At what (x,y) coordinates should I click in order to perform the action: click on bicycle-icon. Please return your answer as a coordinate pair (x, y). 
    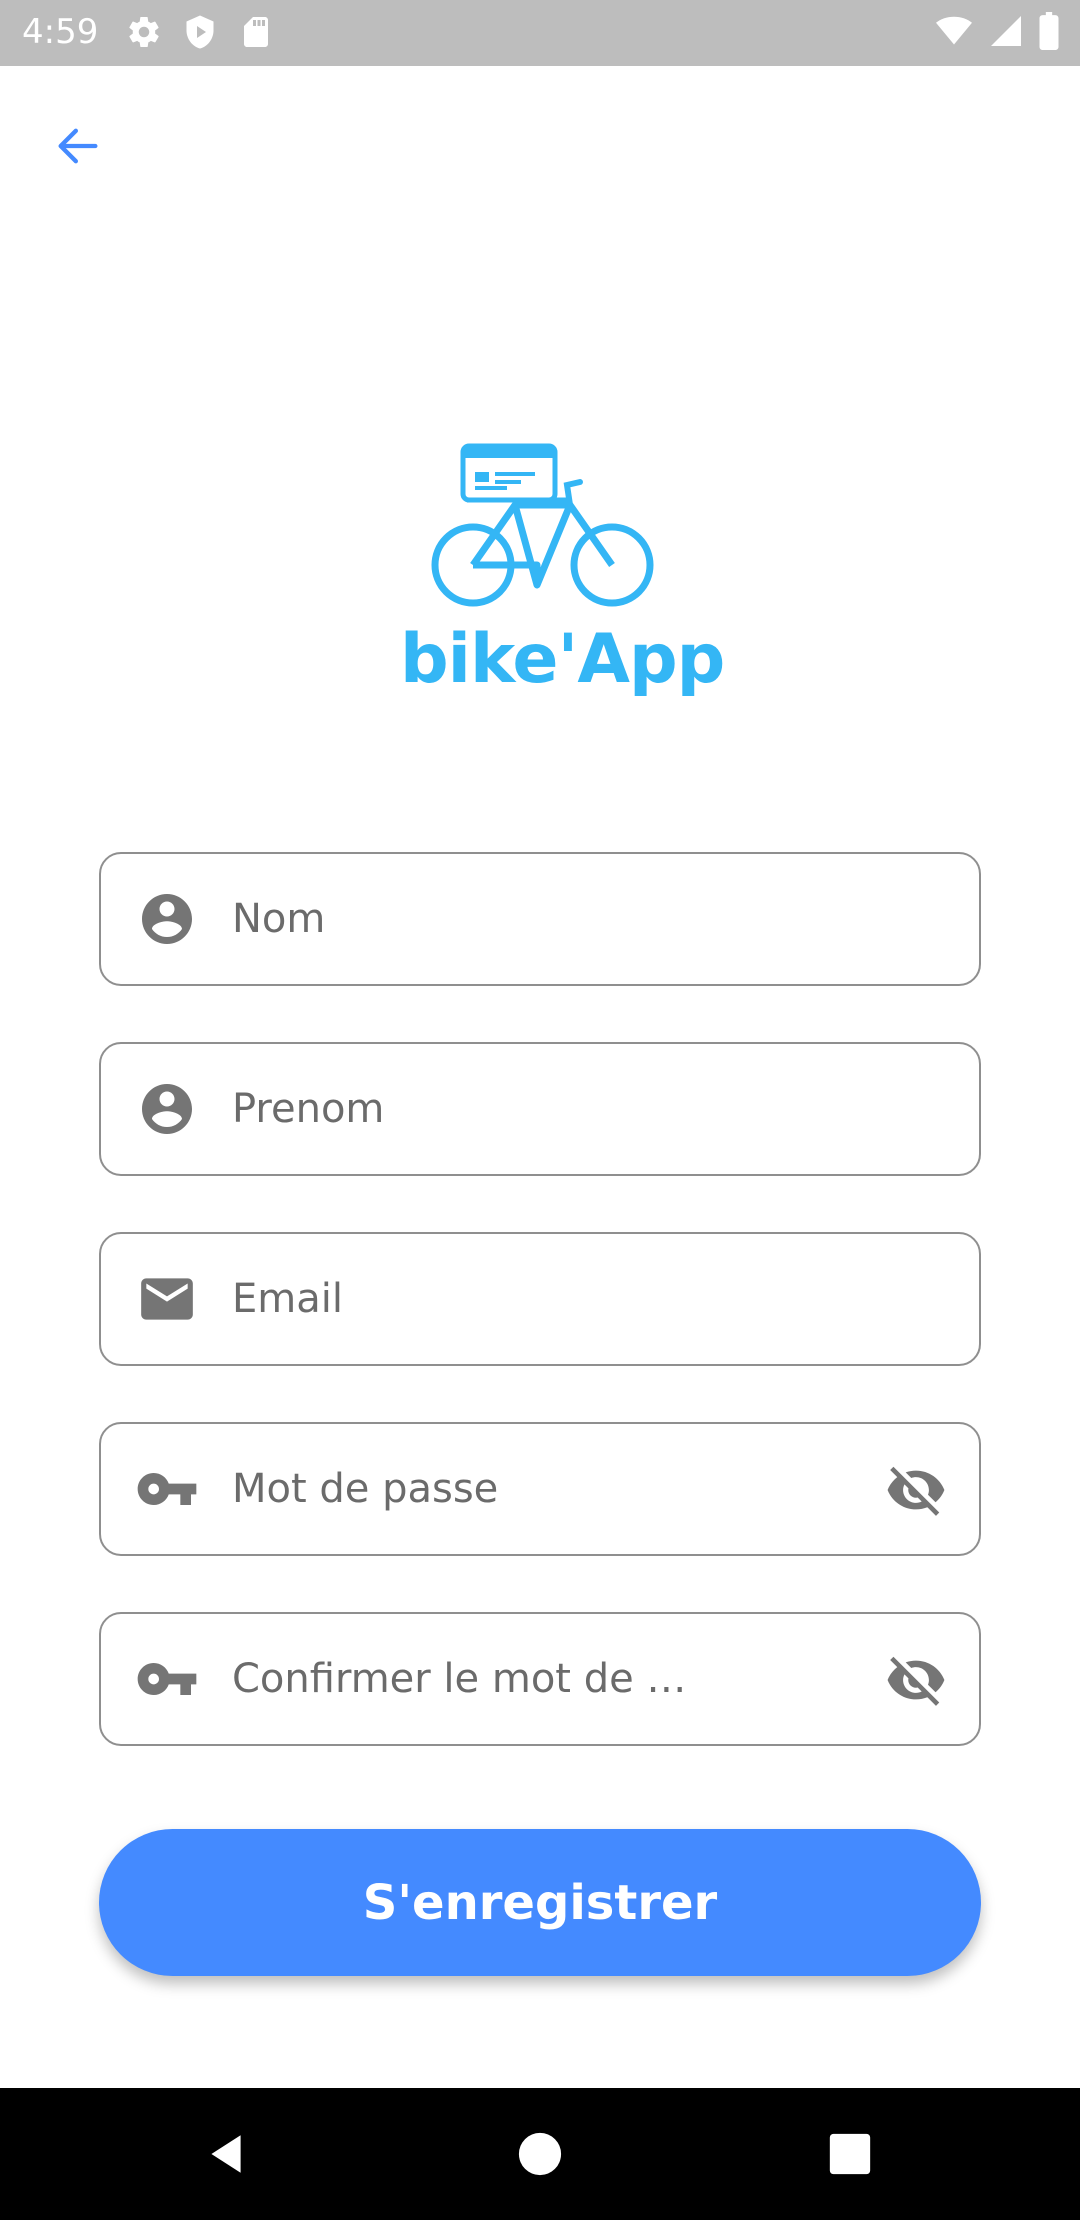
    Looking at the image, I should click on (542, 525).